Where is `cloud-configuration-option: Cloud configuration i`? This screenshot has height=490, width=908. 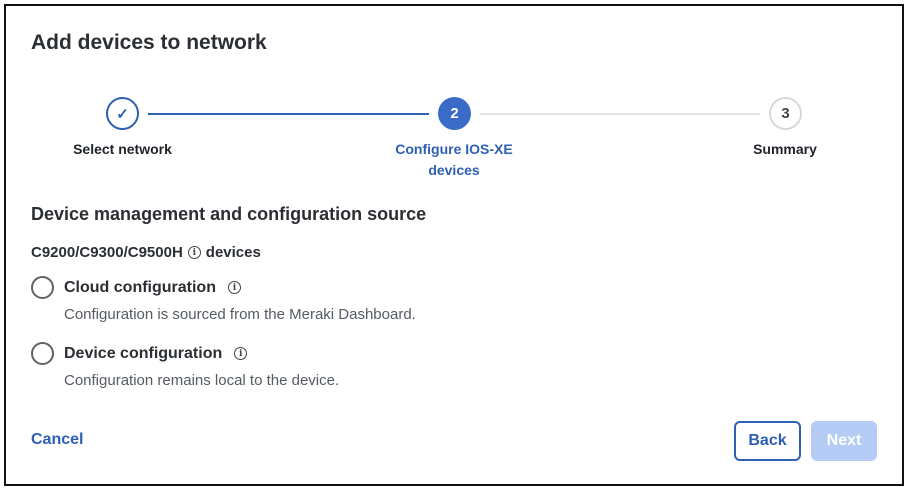
cloud-configuration-option: Cloud configuration i is located at coordinates (136, 287).